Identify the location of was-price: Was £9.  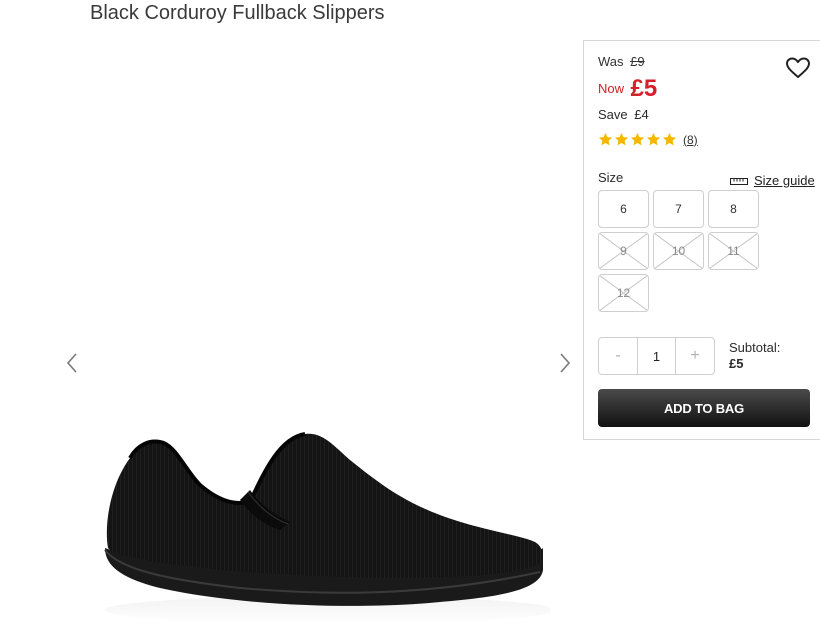
(621, 61).